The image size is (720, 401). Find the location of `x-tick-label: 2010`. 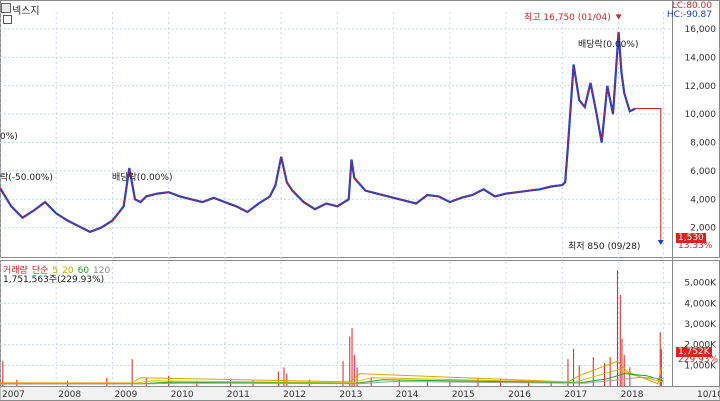

x-tick-label: 2010 is located at coordinates (182, 395).